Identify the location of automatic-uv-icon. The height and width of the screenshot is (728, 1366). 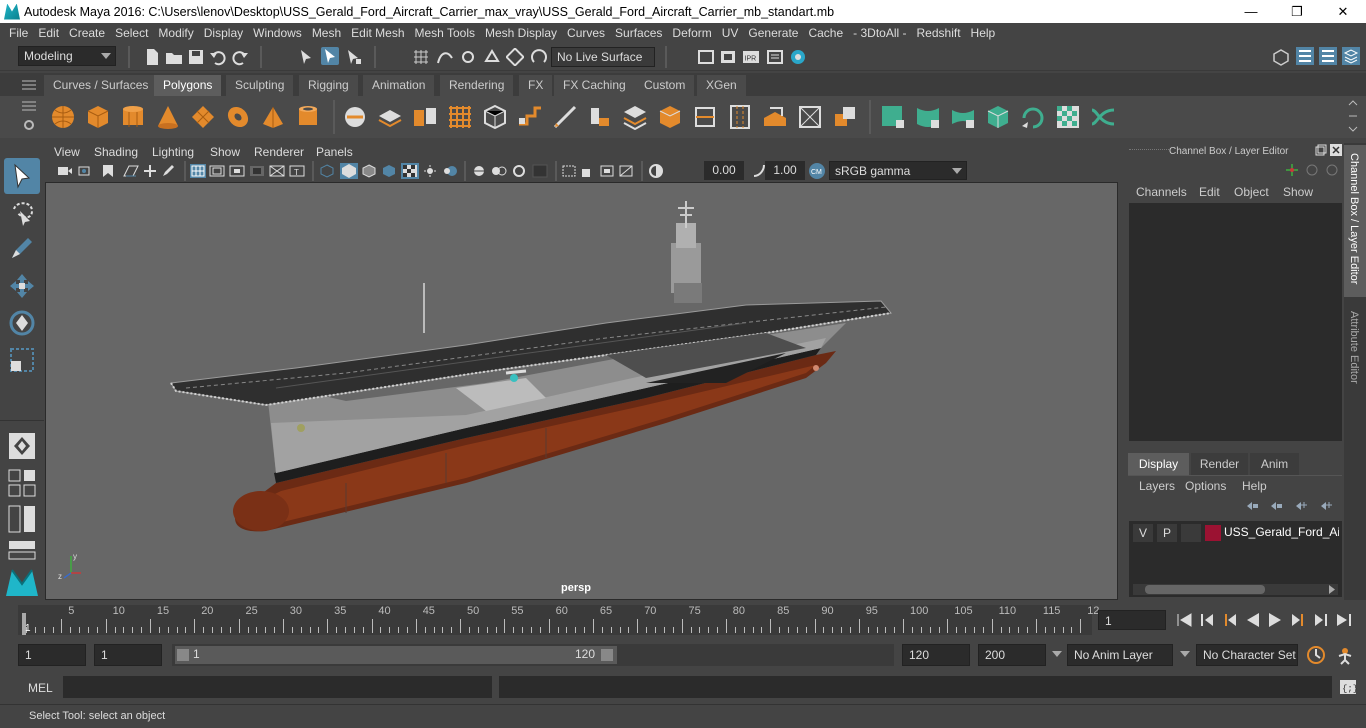
(998, 117).